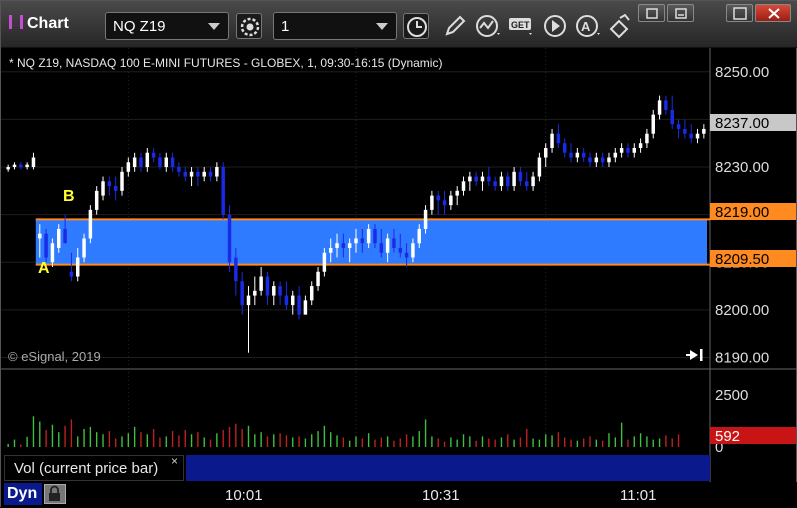 The width and height of the screenshot is (797, 508). What do you see at coordinates (16, 22) in the screenshot?
I see `chart-app-icon` at bounding box center [16, 22].